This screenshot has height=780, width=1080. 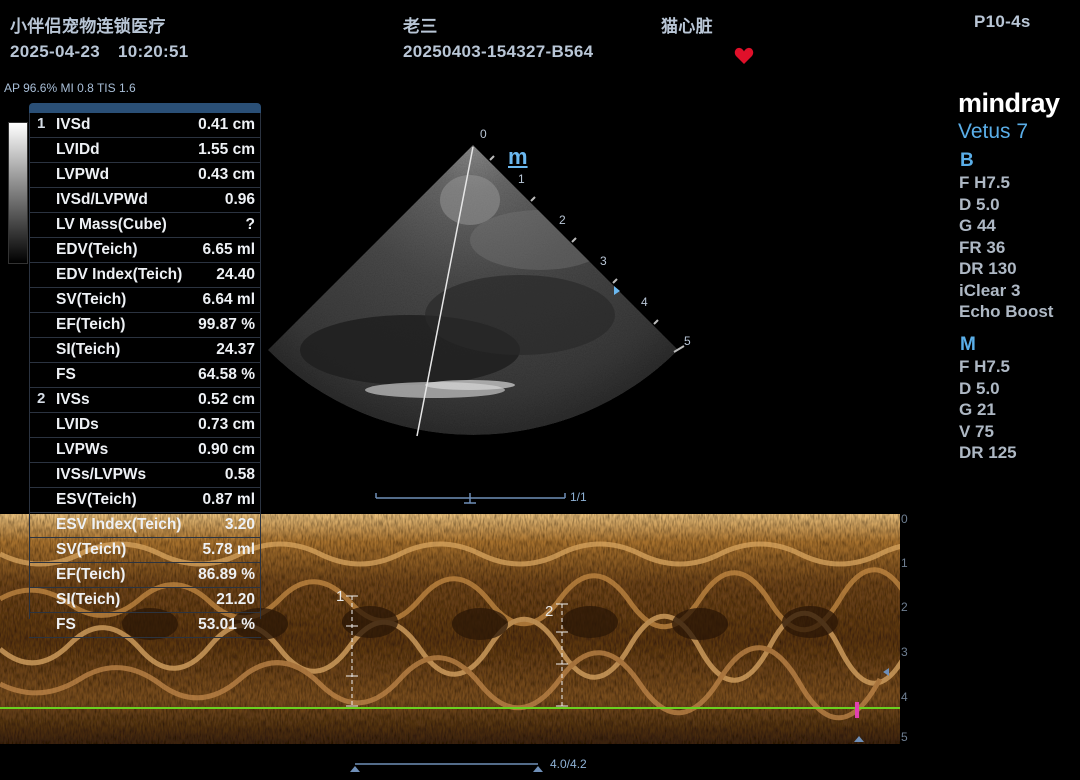 I want to click on measurement-value: 0.58, so click(x=239, y=474).